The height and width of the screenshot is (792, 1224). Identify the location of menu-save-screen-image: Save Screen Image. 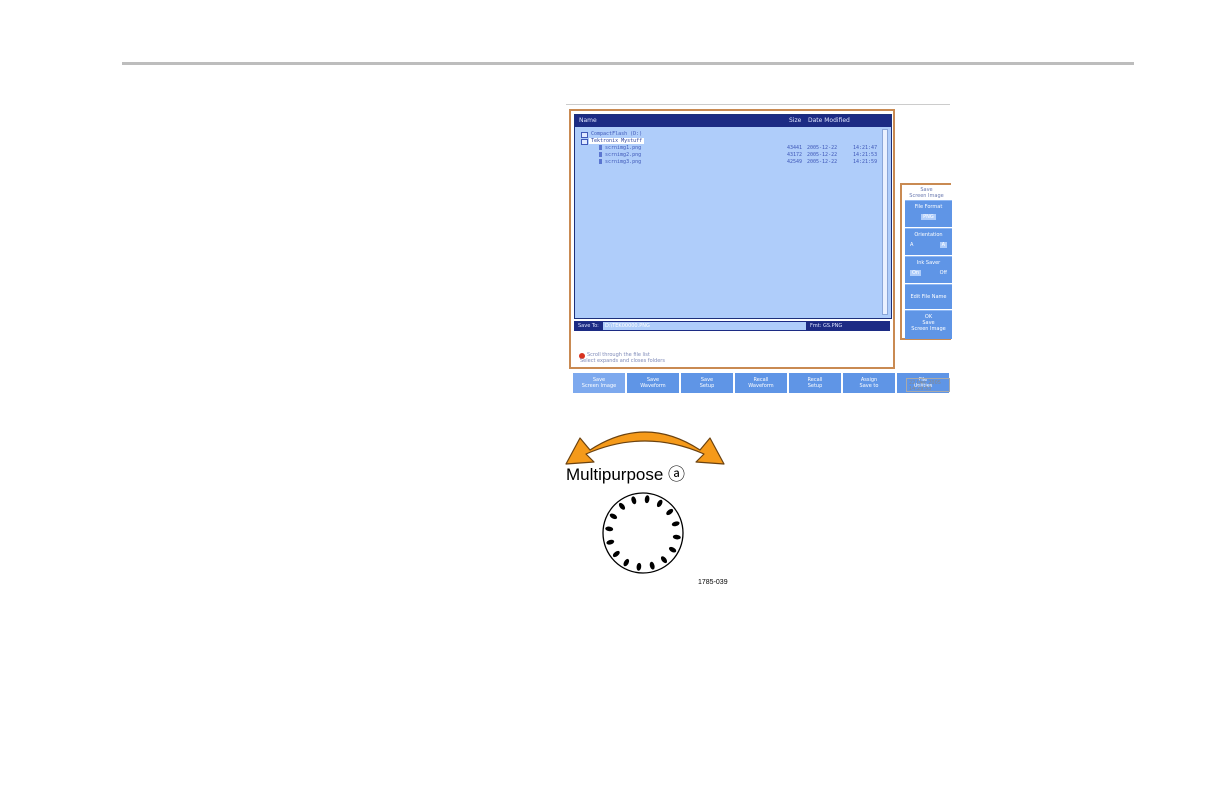
(599, 383).